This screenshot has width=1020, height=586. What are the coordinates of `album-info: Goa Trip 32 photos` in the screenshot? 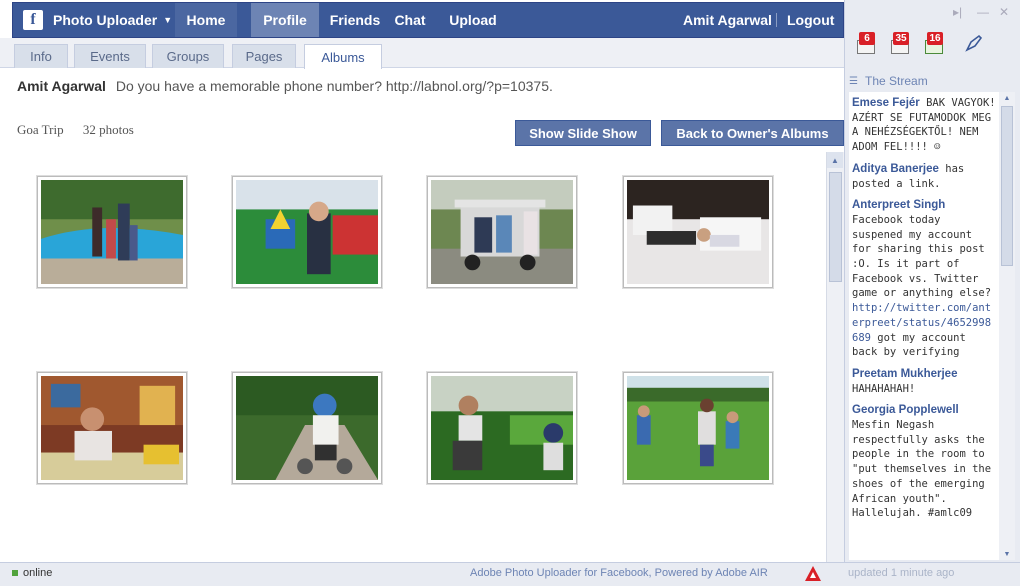 It's located at (83, 130).